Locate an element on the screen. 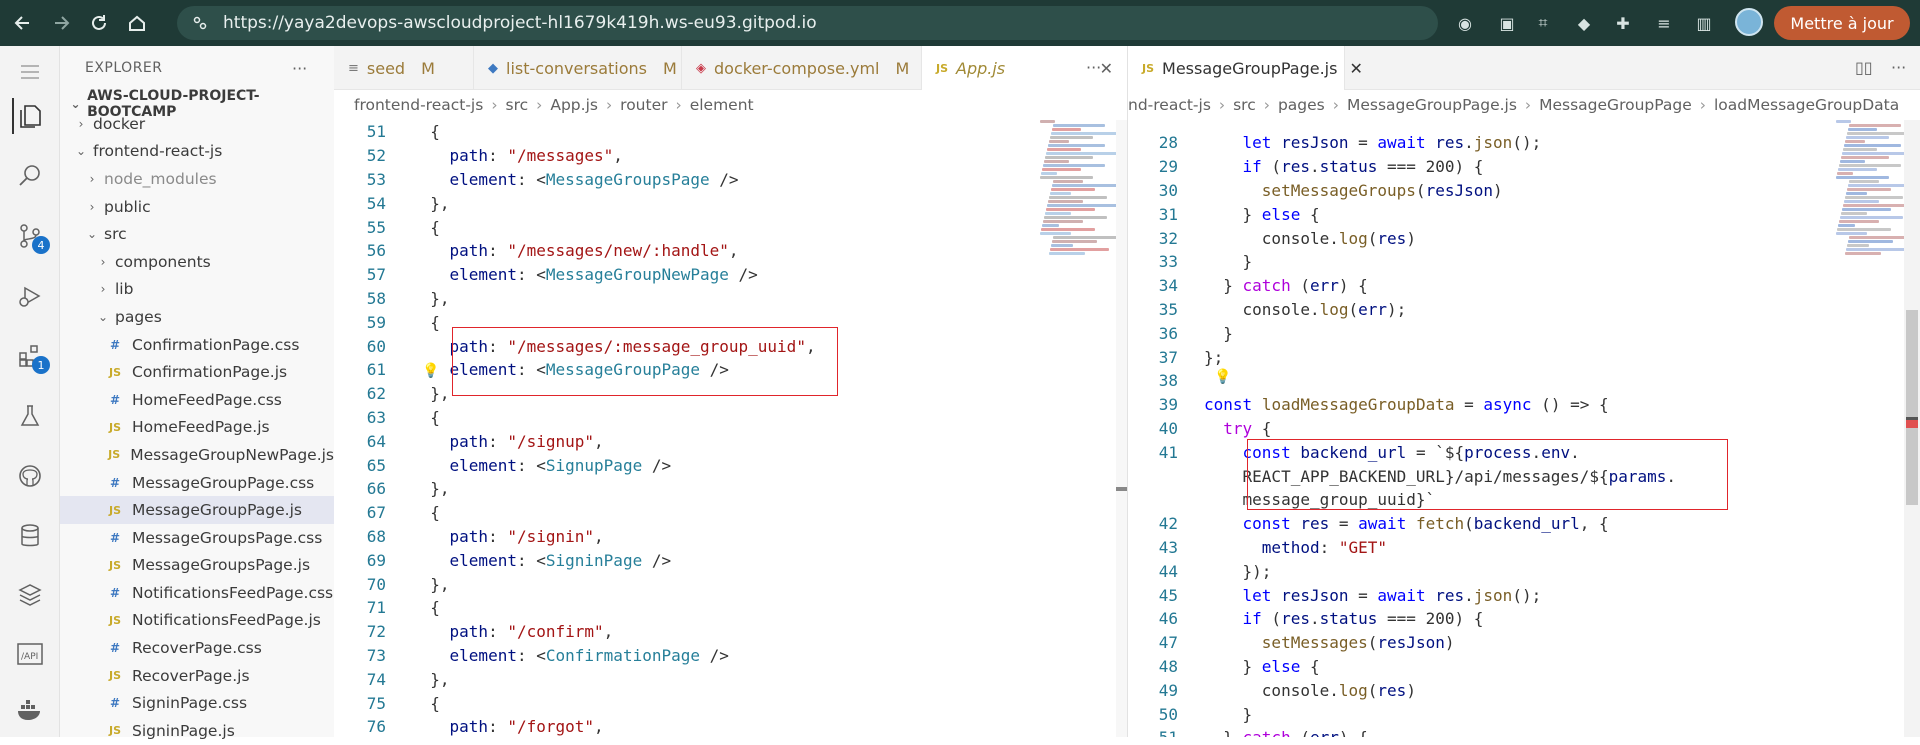 The height and width of the screenshot is (745, 1920). breadcrumb-item: pages is located at coordinates (1301, 105).